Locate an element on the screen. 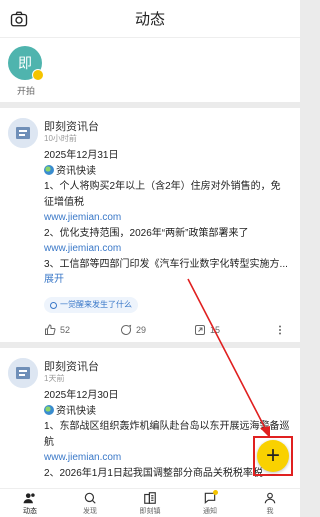  topic-tag: 一觉醒来发生了什么 is located at coordinates (91, 305).